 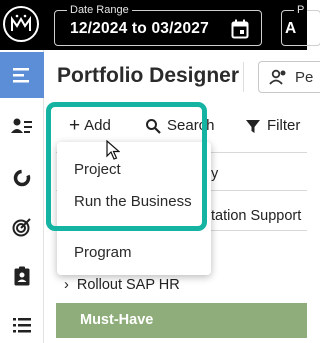 I want to click on date-range-value: 12/2024 to 03/2027, so click(x=139, y=28).